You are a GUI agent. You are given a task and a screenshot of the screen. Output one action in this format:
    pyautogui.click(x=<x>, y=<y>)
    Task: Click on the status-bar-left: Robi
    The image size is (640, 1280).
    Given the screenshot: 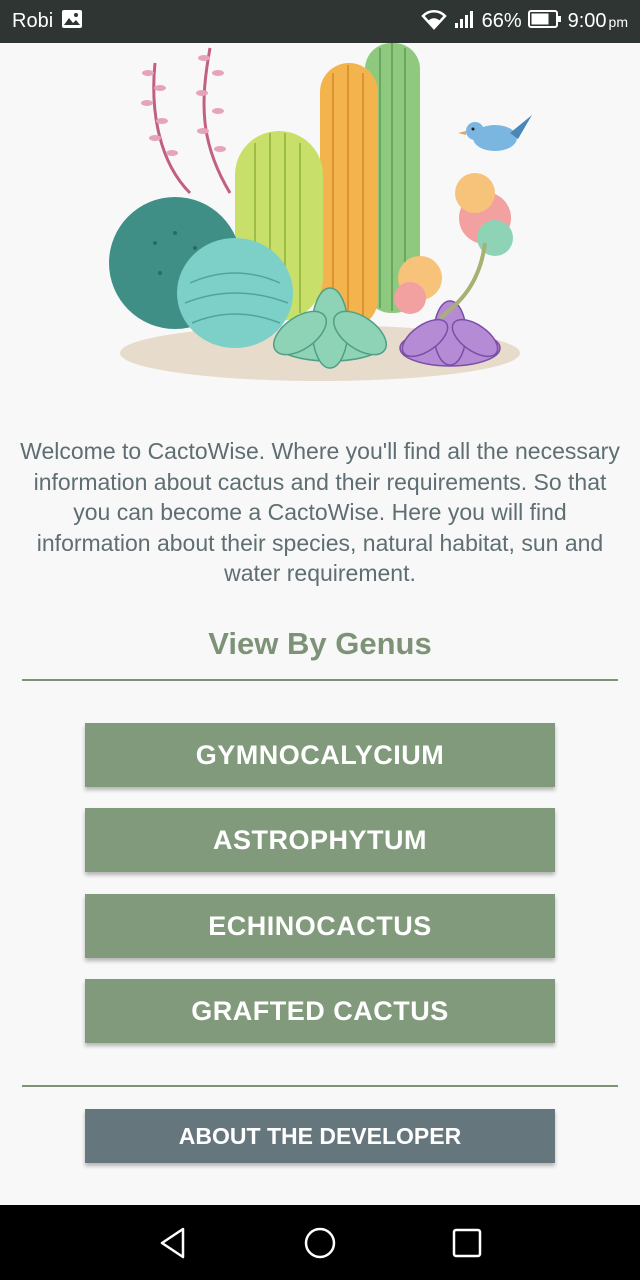 What is the action you would take?
    pyautogui.click(x=47, y=22)
    